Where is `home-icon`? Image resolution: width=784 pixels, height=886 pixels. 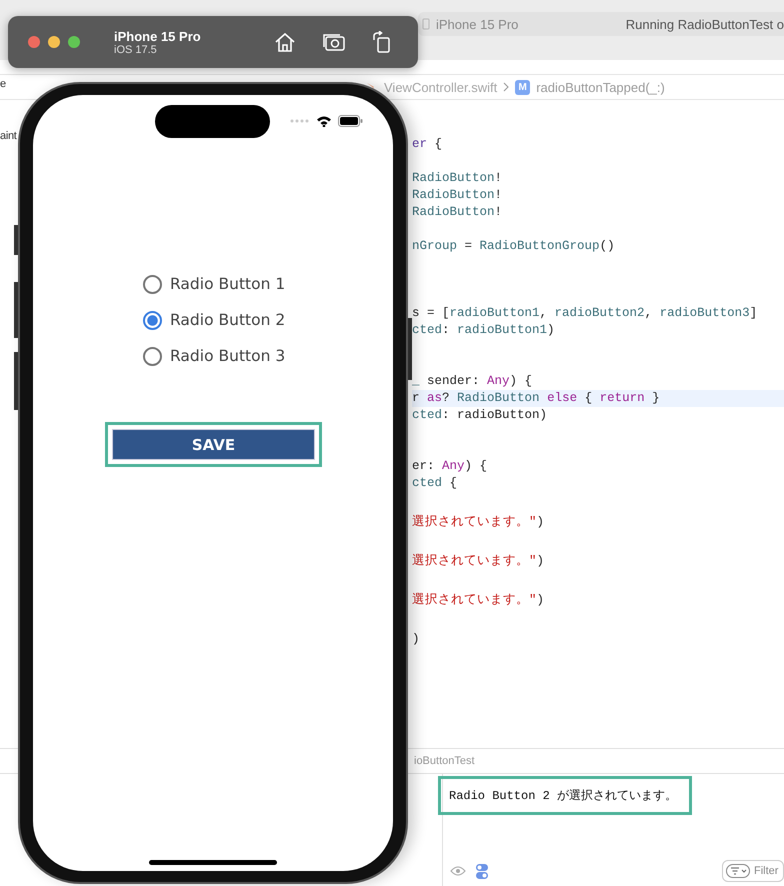
home-icon is located at coordinates (285, 42).